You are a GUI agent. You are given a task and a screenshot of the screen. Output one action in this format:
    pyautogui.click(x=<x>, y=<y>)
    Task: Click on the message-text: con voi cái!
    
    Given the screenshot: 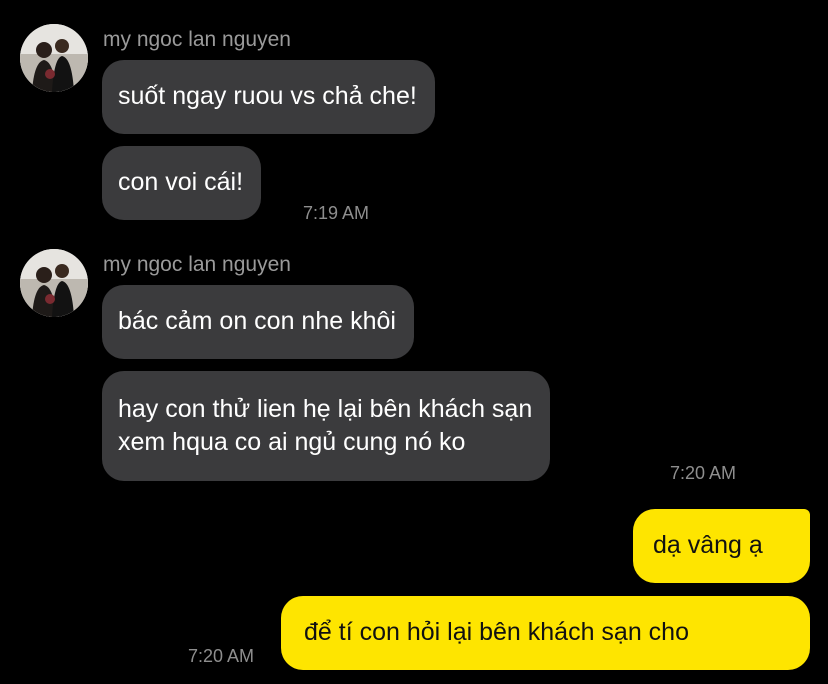 What is the action you would take?
    pyautogui.click(x=181, y=182)
    